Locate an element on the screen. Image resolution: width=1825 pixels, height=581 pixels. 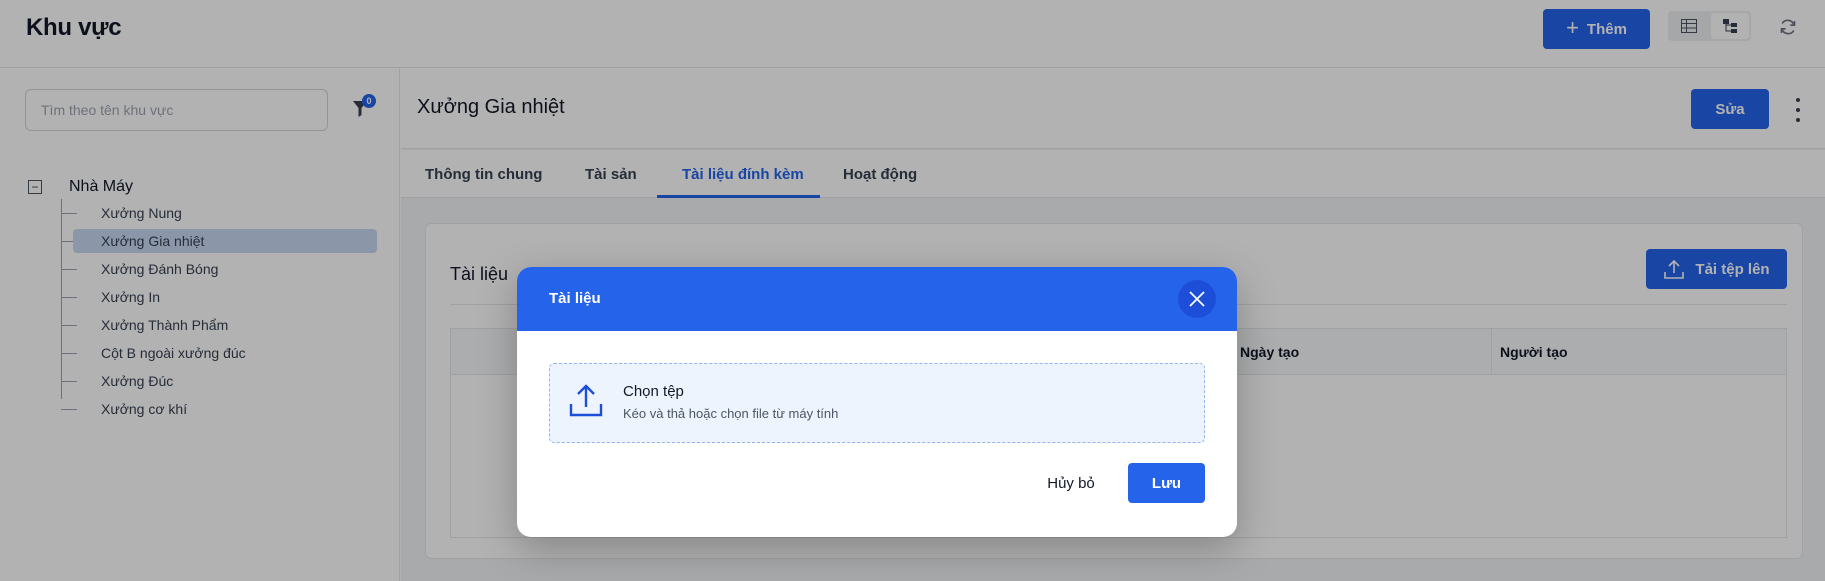
upload-icon is located at coordinates (586, 400).